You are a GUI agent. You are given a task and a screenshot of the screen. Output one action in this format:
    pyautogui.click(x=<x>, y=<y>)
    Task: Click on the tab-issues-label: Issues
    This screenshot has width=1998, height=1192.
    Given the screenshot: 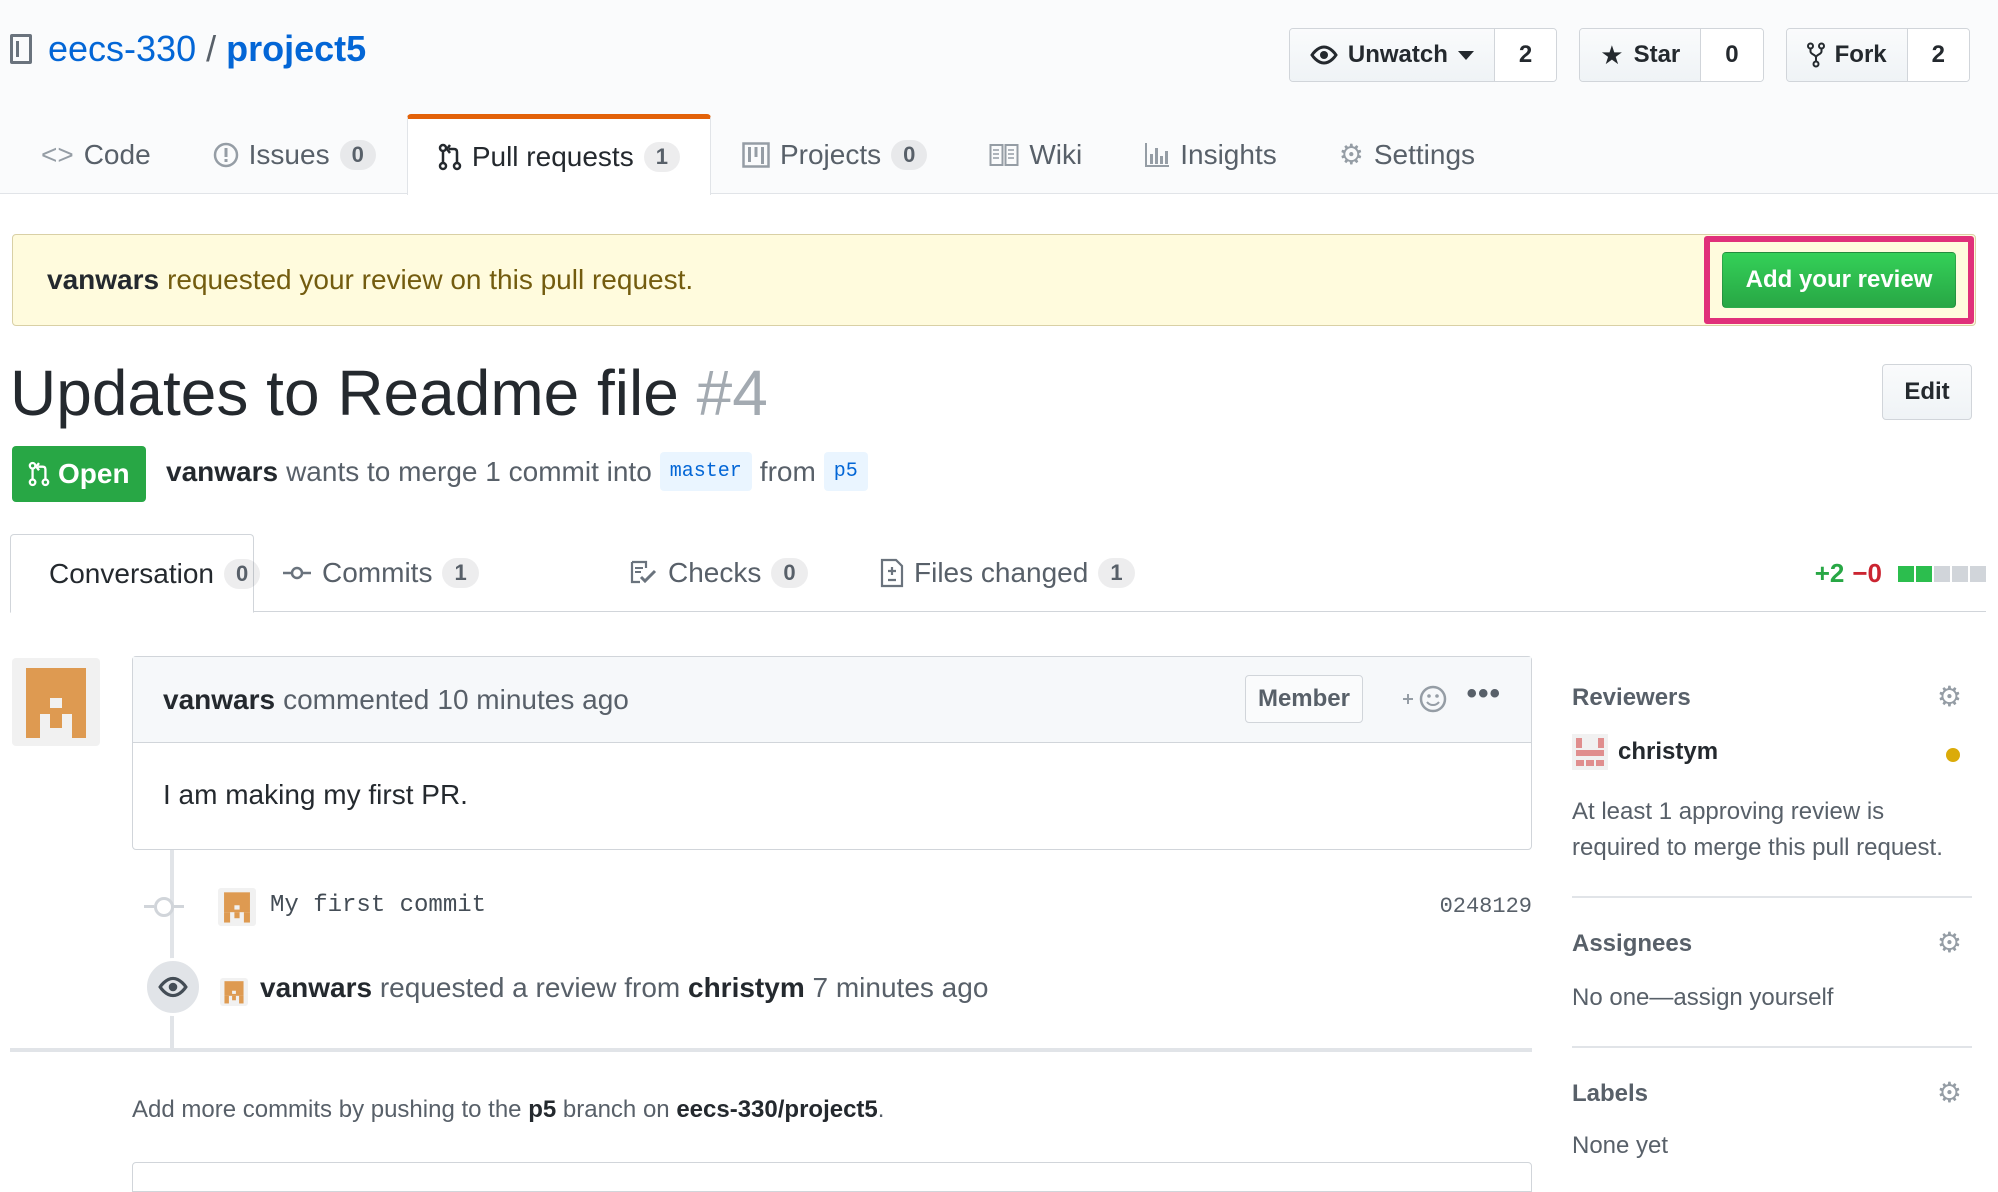 What is the action you would take?
    pyautogui.click(x=289, y=154)
    